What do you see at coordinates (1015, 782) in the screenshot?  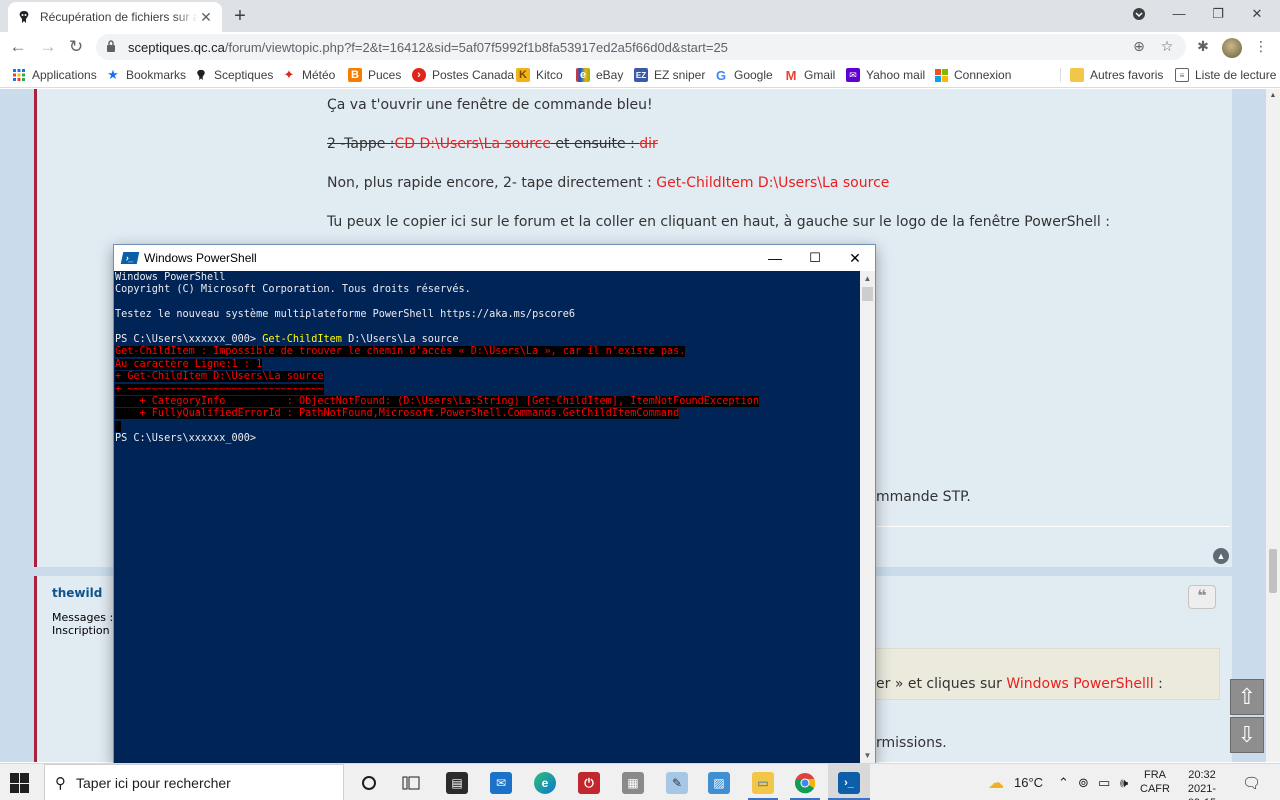 I see `weather-widget: ☁ 16°C` at bounding box center [1015, 782].